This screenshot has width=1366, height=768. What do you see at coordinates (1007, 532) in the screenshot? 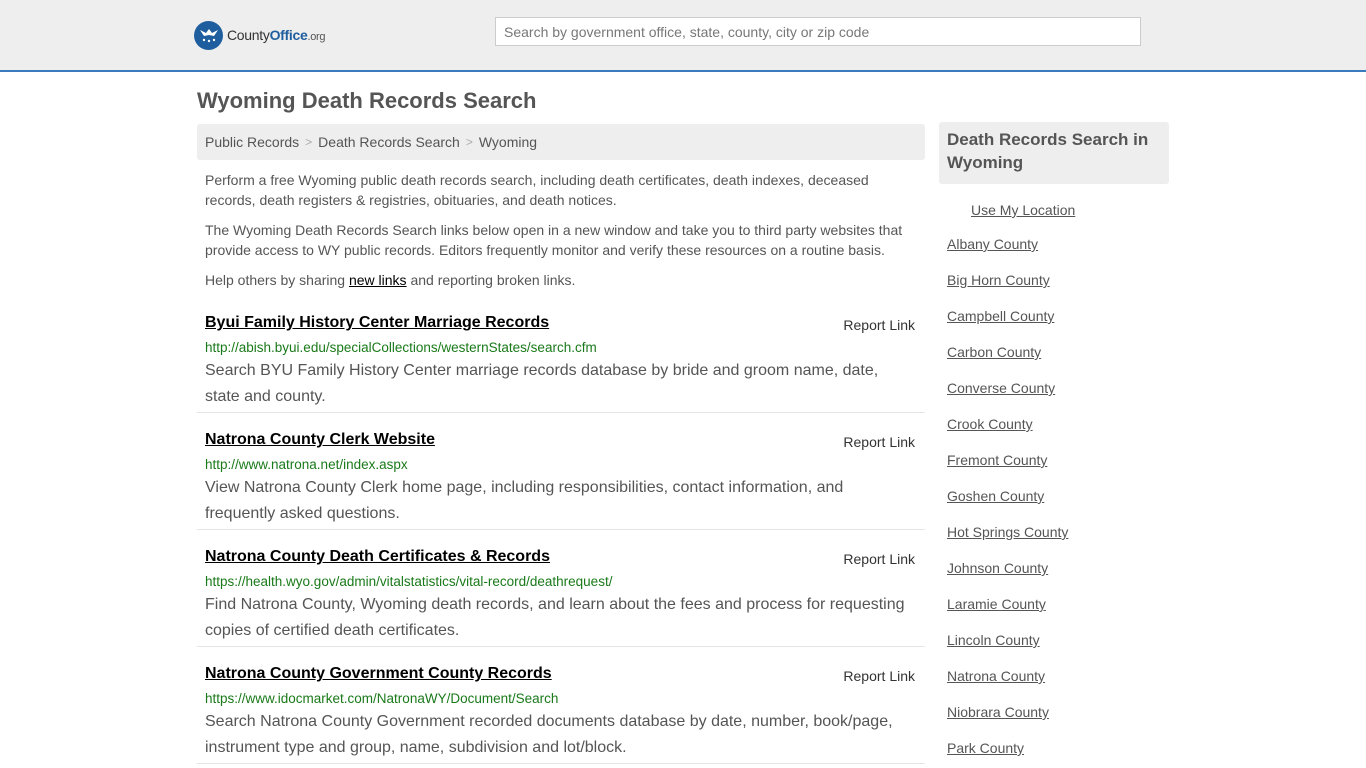
I see `county-link-hot-springs: Hot Springs County` at bounding box center [1007, 532].